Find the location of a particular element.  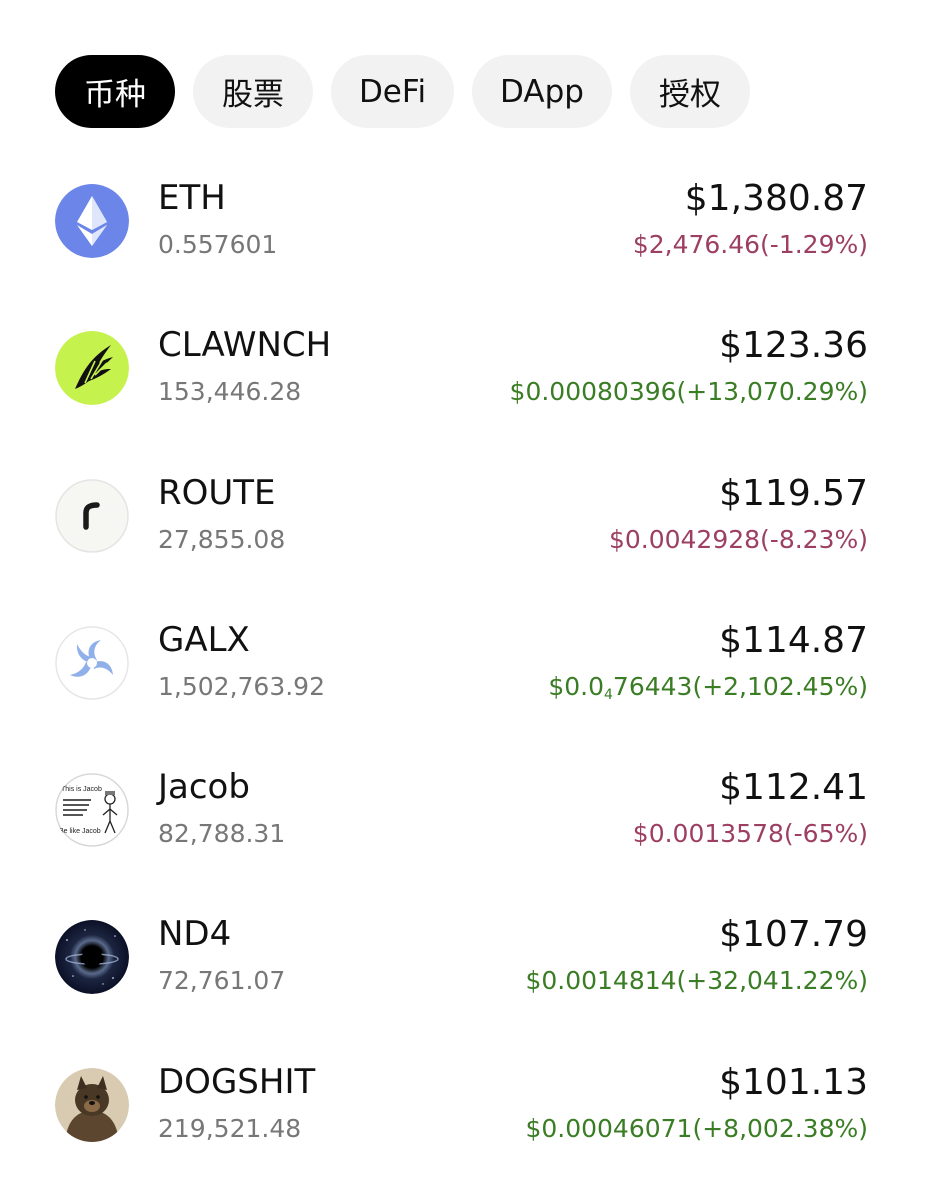

token-amount: 1,502,763.92 is located at coordinates (241, 686).